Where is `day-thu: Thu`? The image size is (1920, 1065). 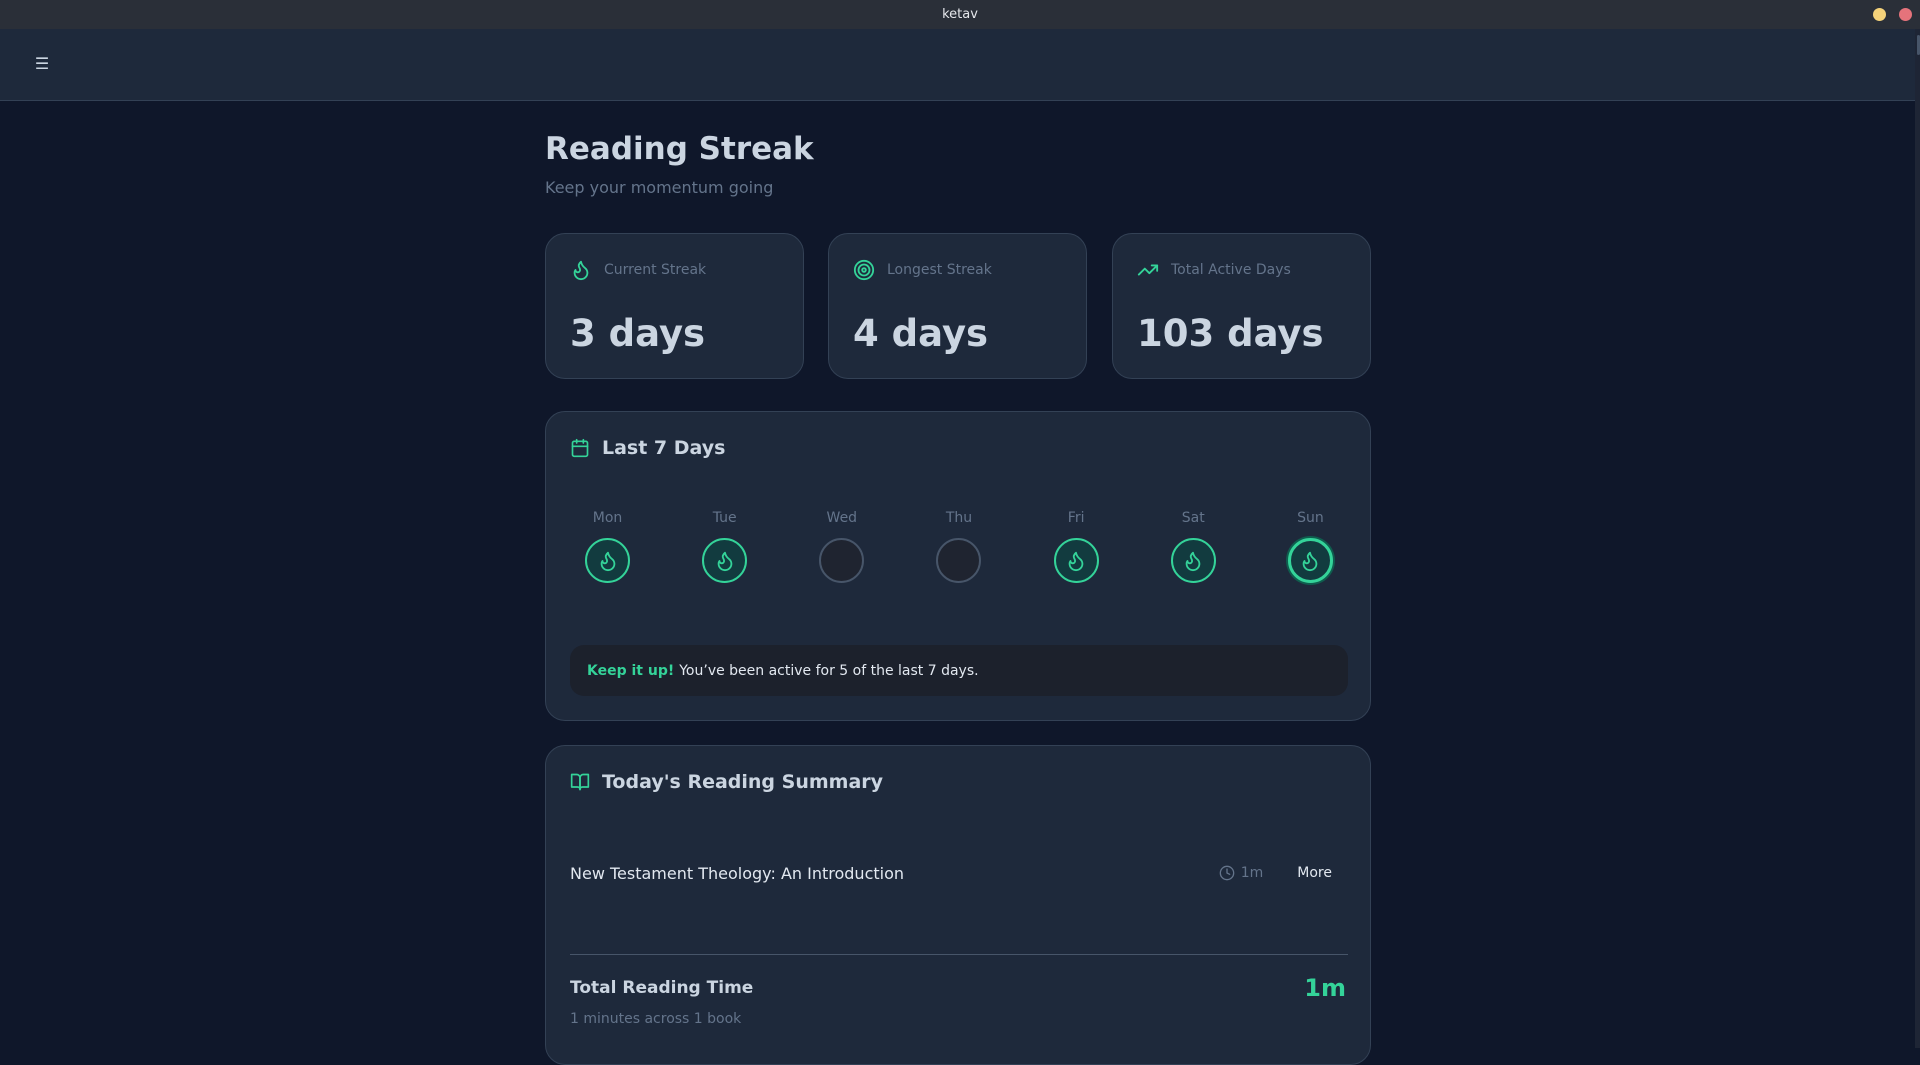 day-thu: Thu is located at coordinates (958, 546).